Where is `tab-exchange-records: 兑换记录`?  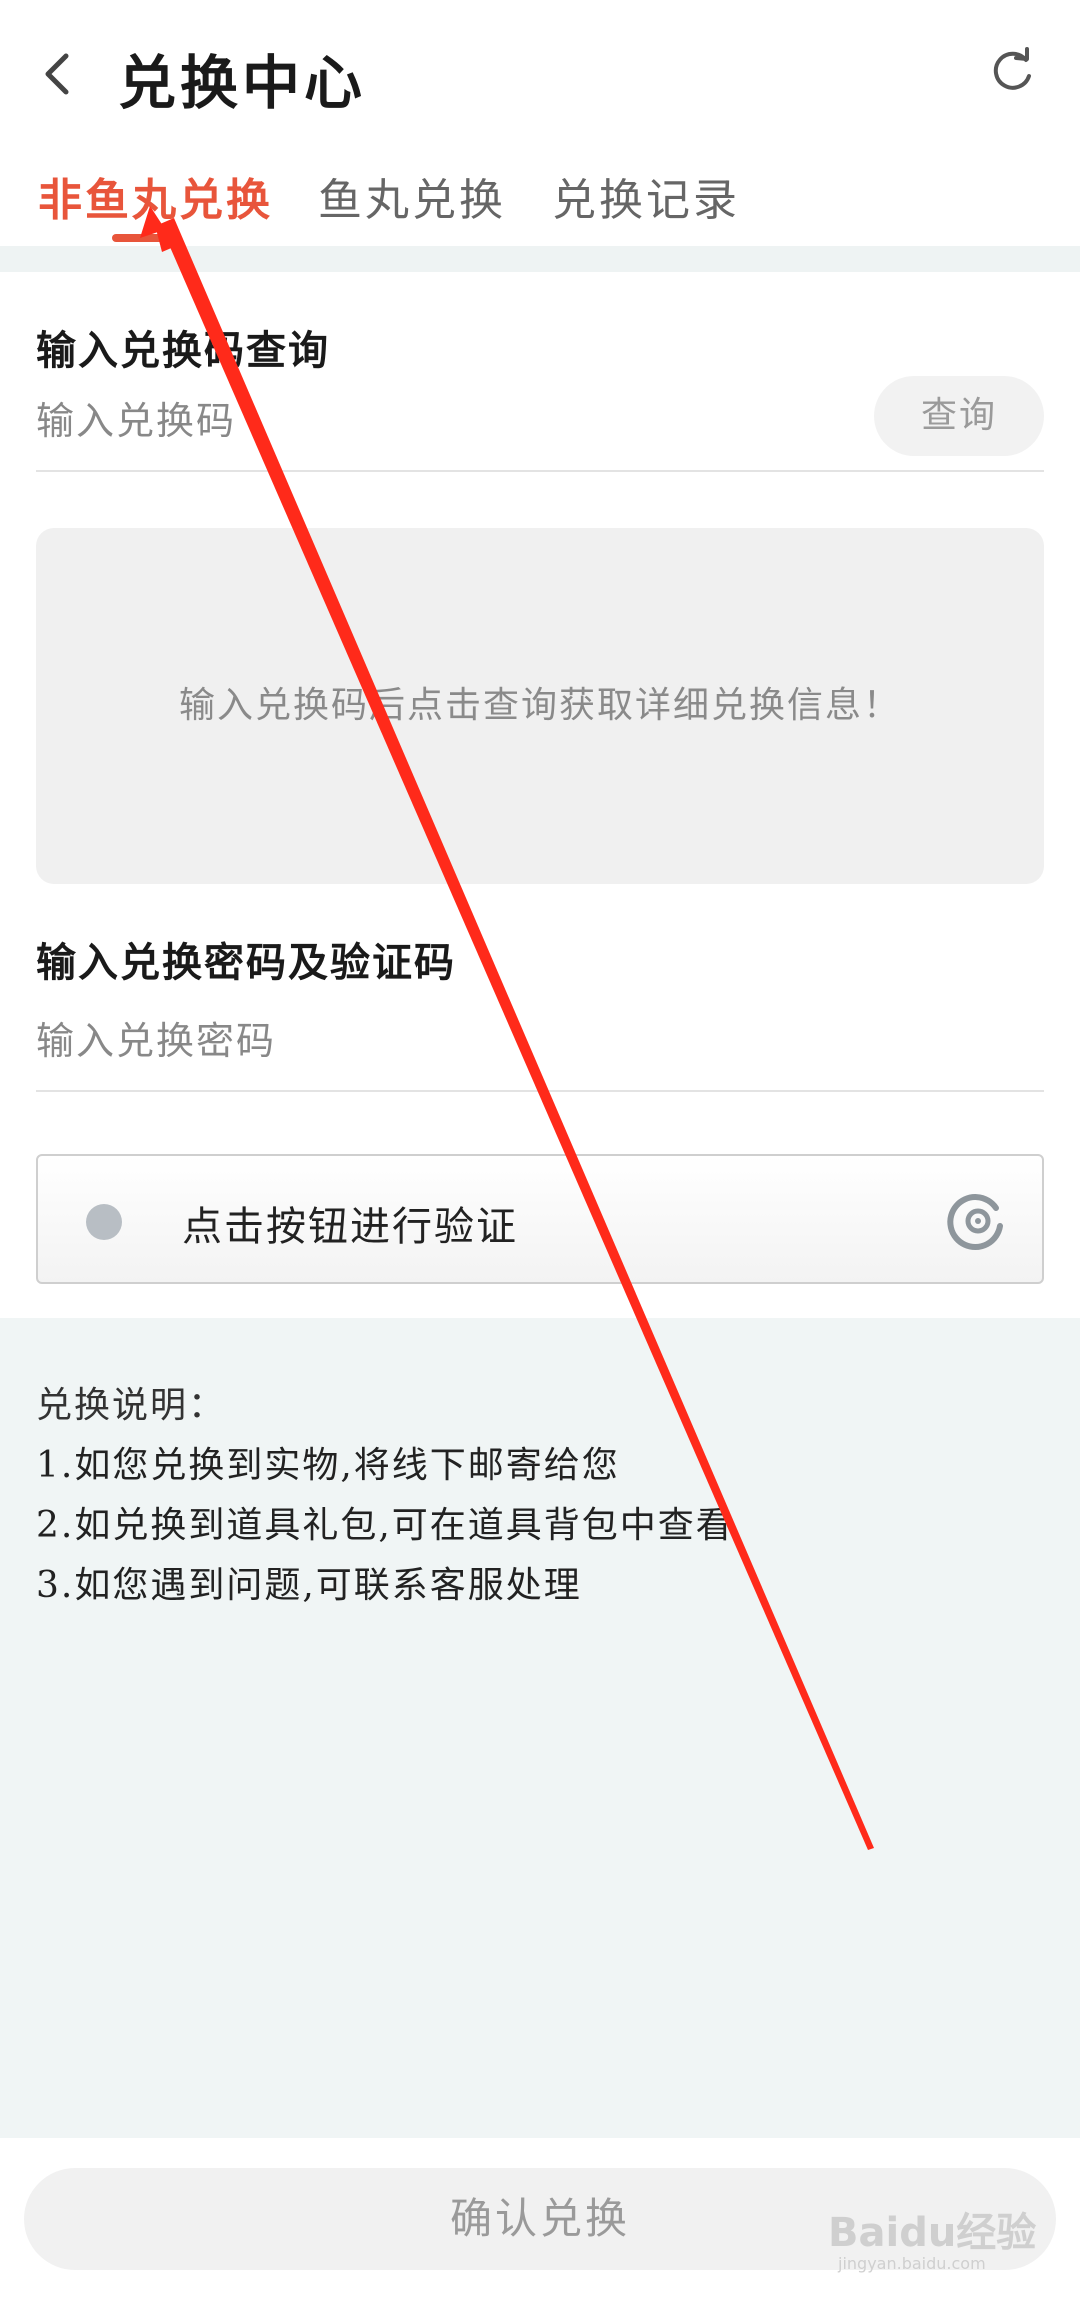 tab-exchange-records: 兑换记录 is located at coordinates (646, 196).